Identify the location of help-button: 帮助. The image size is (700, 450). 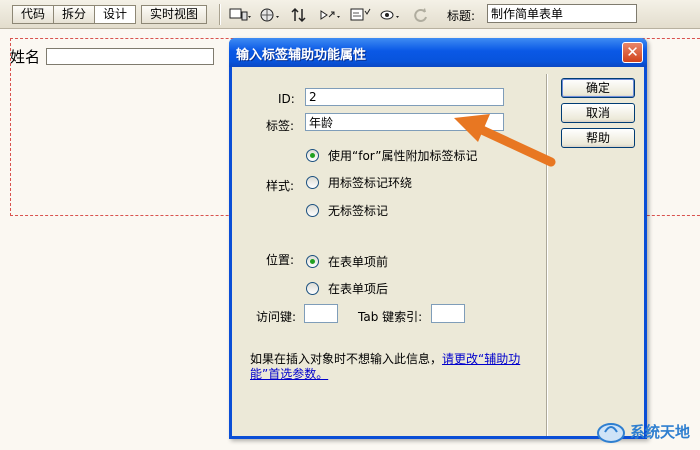
(598, 138).